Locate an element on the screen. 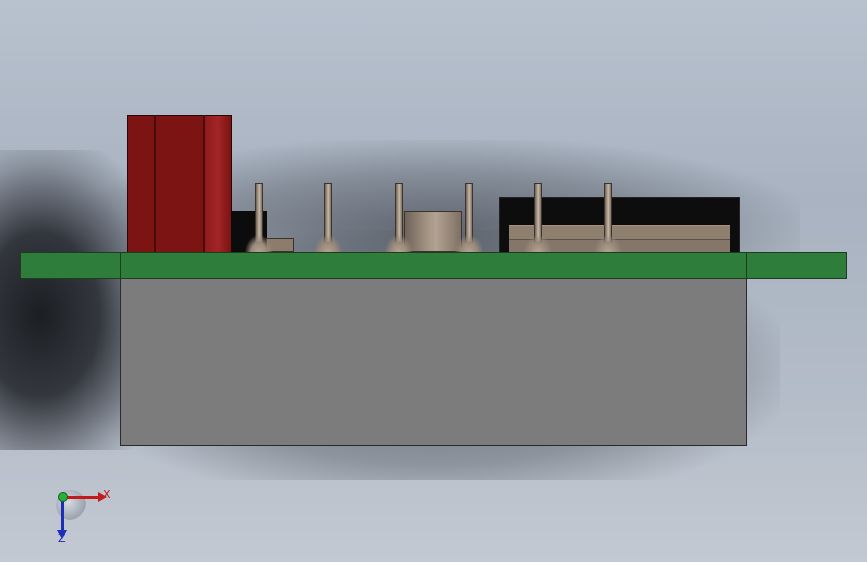 The image size is (867, 562). y-axis-origin-dot is located at coordinates (63, 497).